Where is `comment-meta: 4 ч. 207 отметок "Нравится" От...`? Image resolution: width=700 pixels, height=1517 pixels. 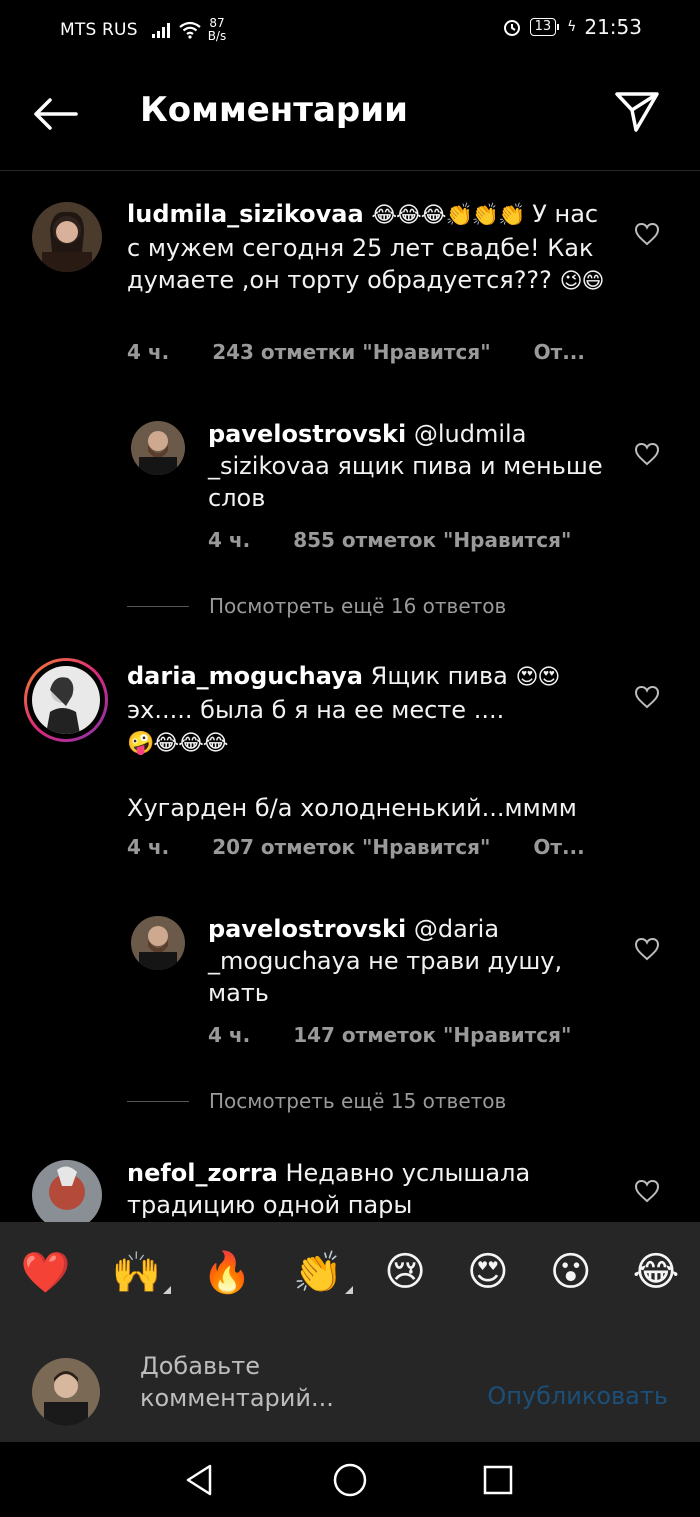 comment-meta: 4 ч. 207 отметок "Нравится" От... is located at coordinates (374, 847).